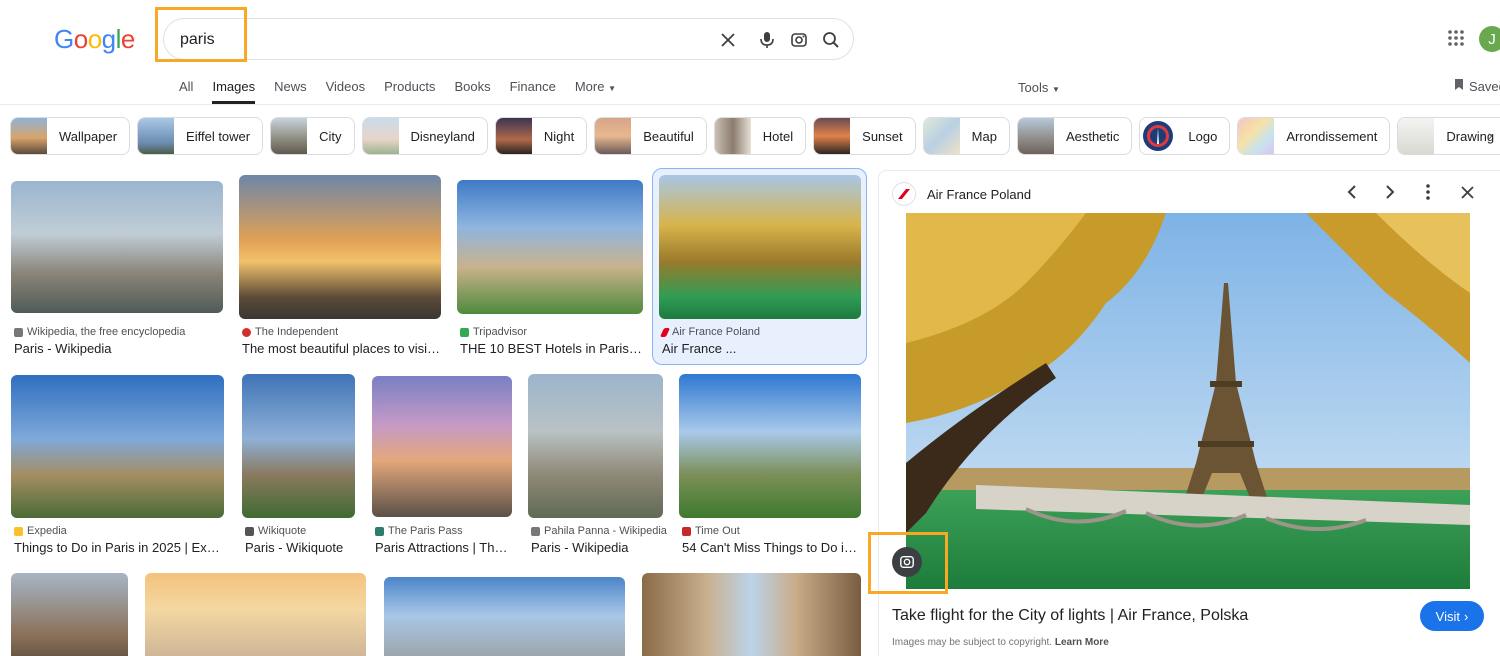  Describe the element at coordinates (346, 92) in the screenshot. I see `tab-videos: Videos` at that location.